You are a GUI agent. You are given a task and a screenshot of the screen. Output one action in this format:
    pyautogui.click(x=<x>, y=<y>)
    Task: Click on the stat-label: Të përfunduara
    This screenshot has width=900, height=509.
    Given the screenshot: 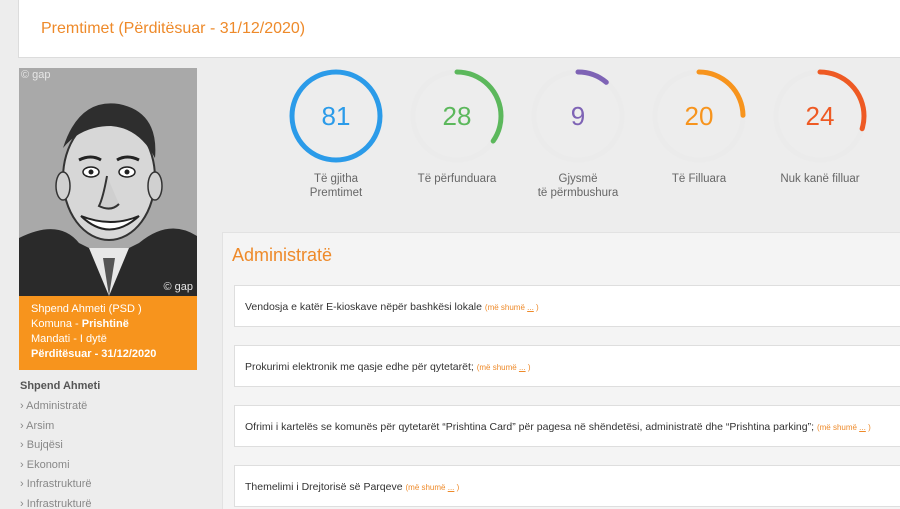 What is the action you would take?
    pyautogui.click(x=457, y=179)
    